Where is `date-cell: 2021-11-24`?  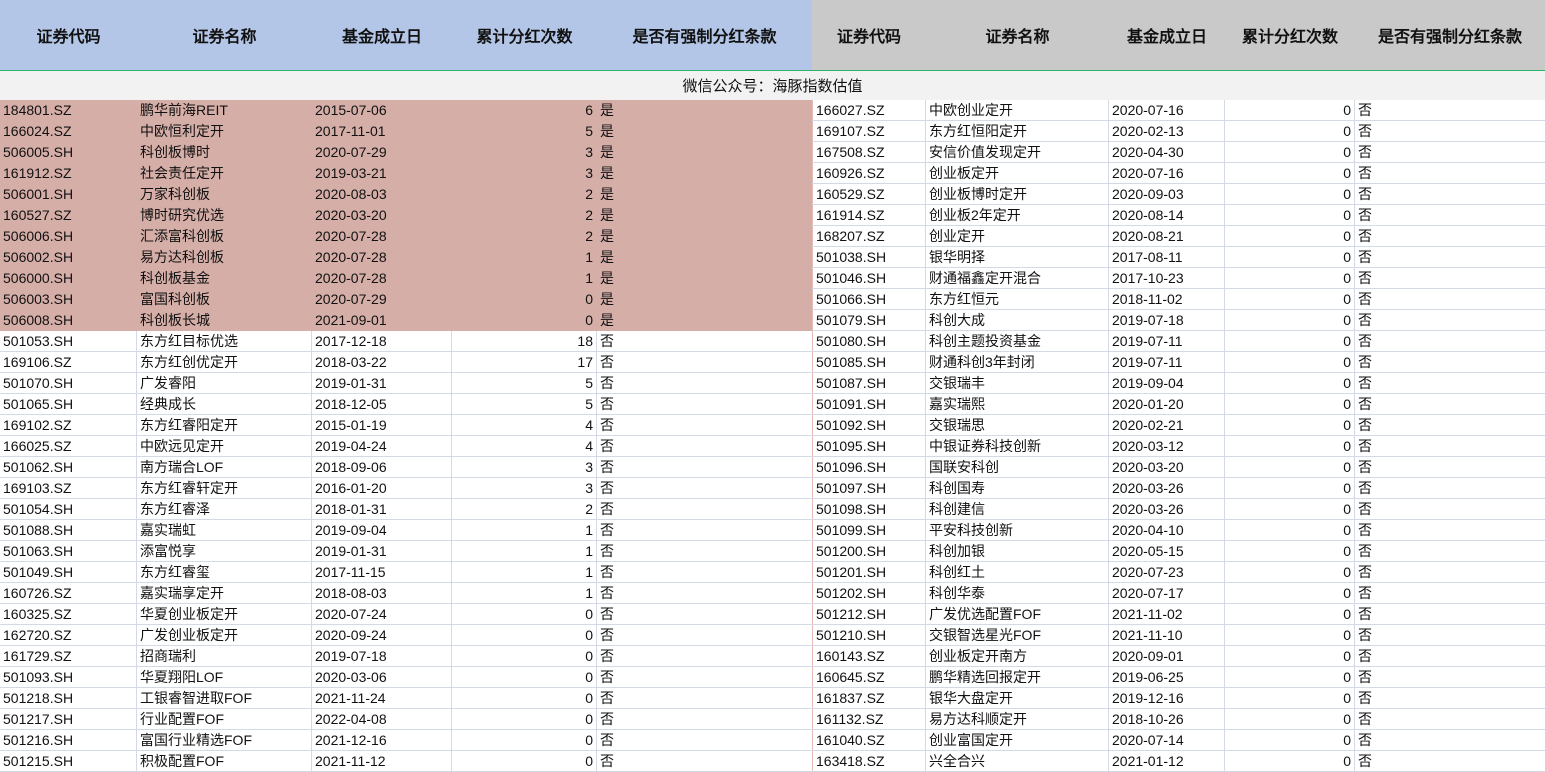
date-cell: 2021-11-24 is located at coordinates (382, 698).